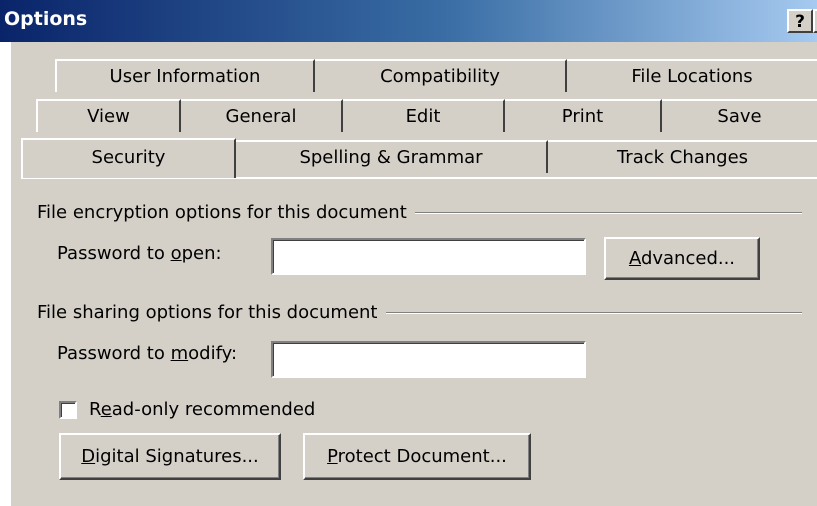 This screenshot has height=506, width=817. I want to click on tab-spelling-grammar: Spelling & Grammar, so click(392, 156).